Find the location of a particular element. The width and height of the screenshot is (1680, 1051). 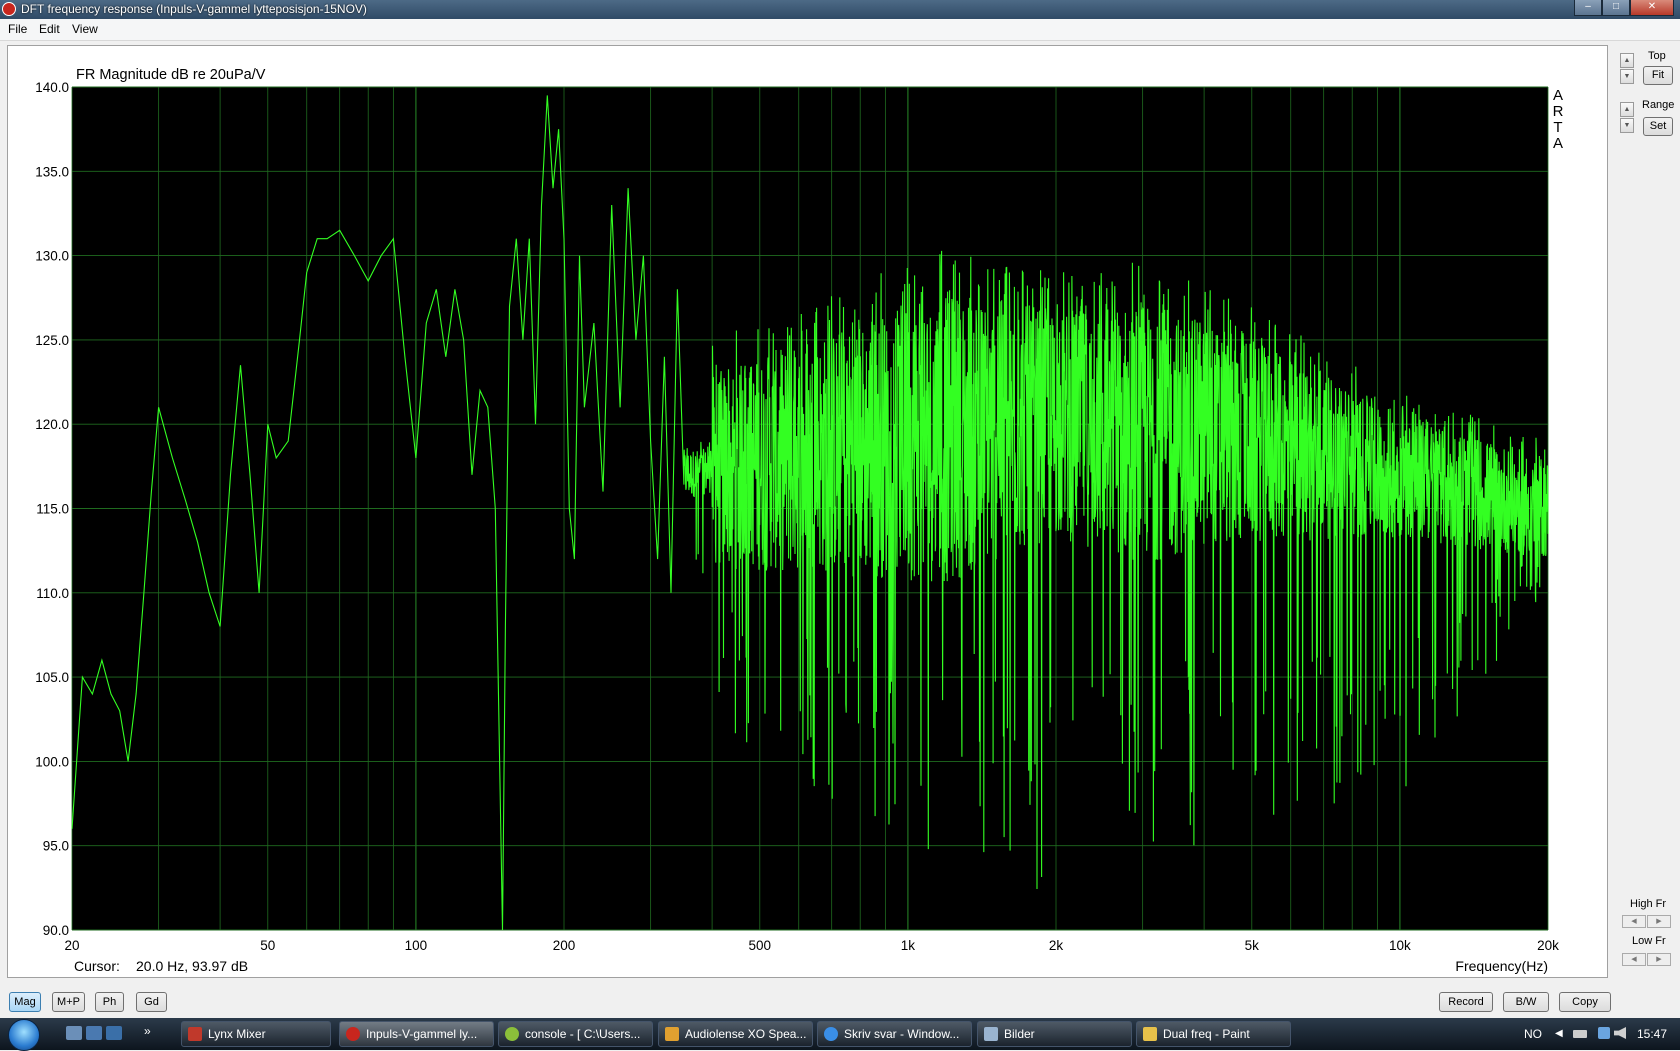

low-fr-left-arrow-icon: ◀ is located at coordinates (1634, 959).